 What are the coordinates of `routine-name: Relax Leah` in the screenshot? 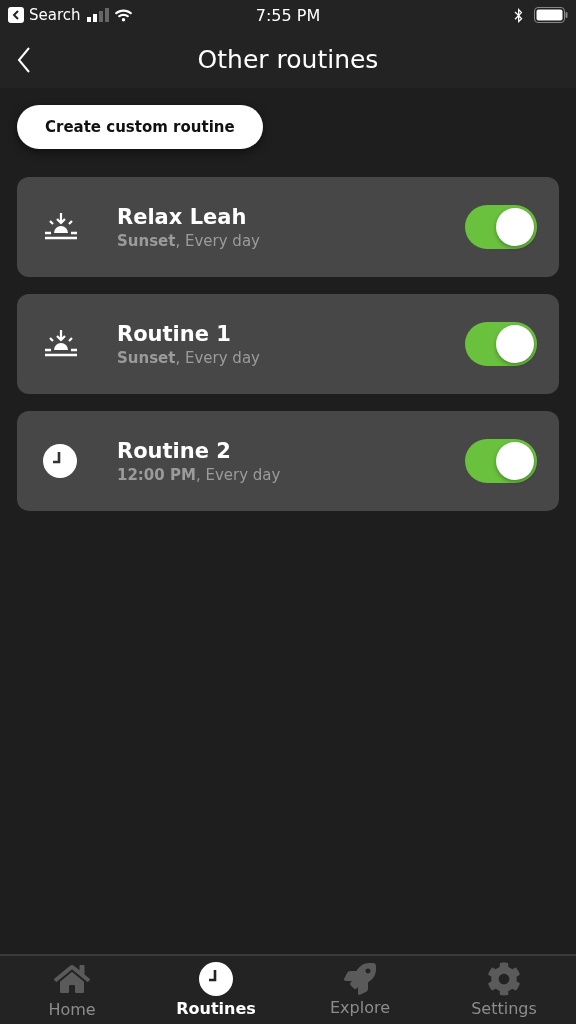 It's located at (182, 216).